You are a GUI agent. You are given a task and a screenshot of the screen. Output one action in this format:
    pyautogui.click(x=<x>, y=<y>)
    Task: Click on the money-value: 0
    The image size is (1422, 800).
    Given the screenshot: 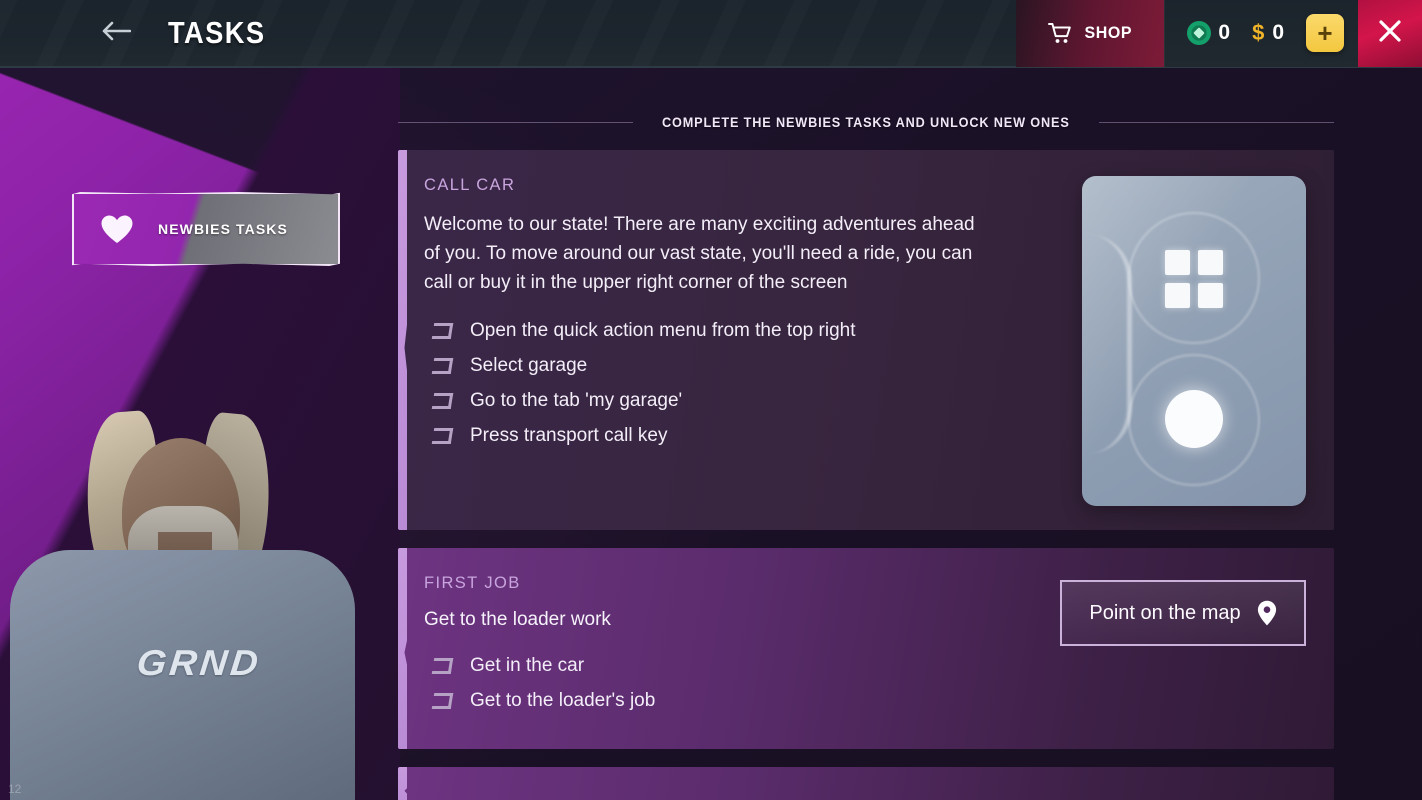 What is the action you would take?
    pyautogui.click(x=1278, y=32)
    